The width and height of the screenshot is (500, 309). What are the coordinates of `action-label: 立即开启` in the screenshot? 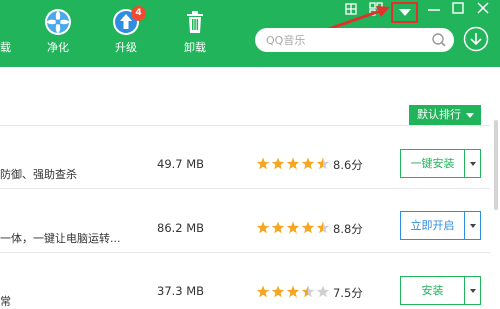 It's located at (432, 225).